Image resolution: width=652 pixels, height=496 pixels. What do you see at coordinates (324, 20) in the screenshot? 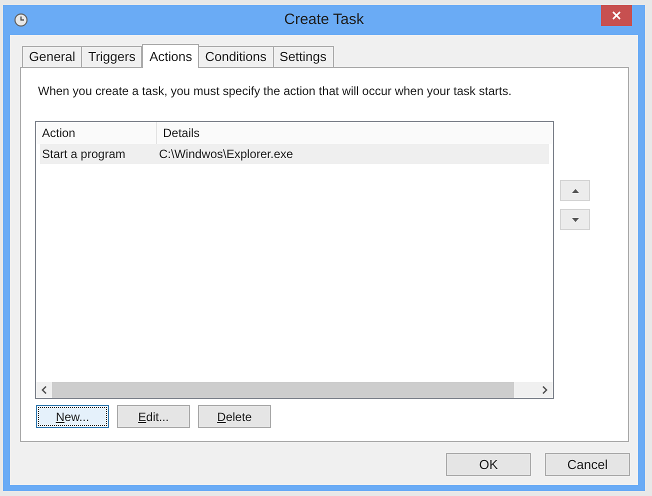
I see `window-title: Create Task` at bounding box center [324, 20].